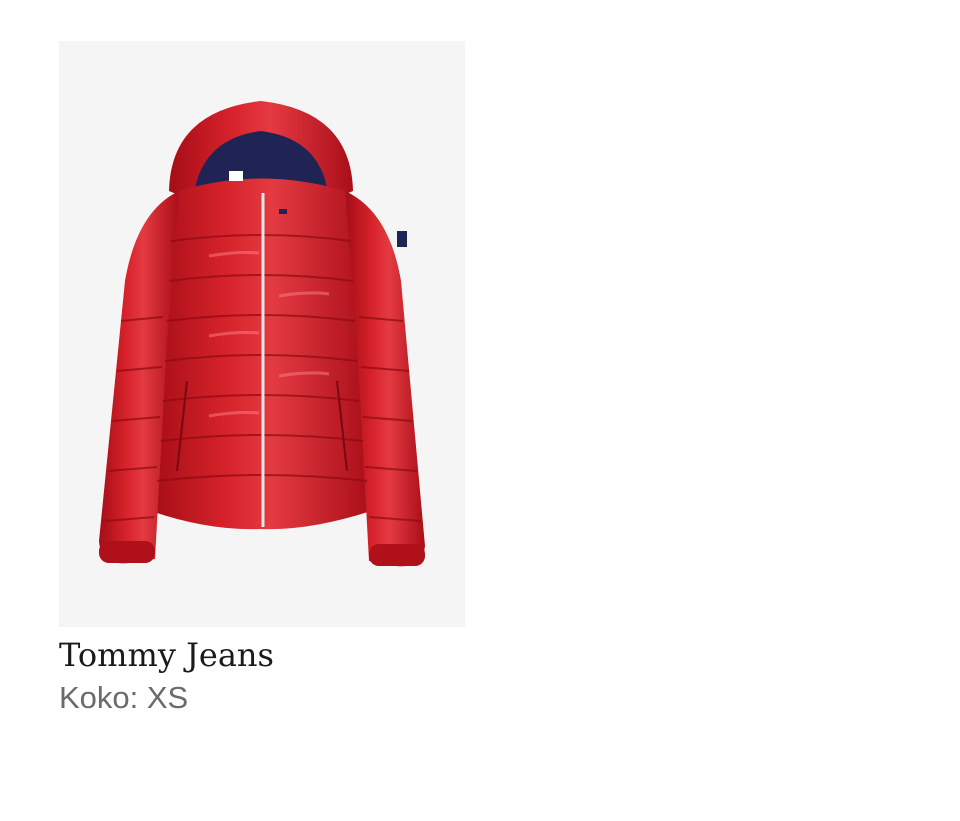  Describe the element at coordinates (124, 697) in the screenshot. I see `product-size: Koko: XS` at that location.